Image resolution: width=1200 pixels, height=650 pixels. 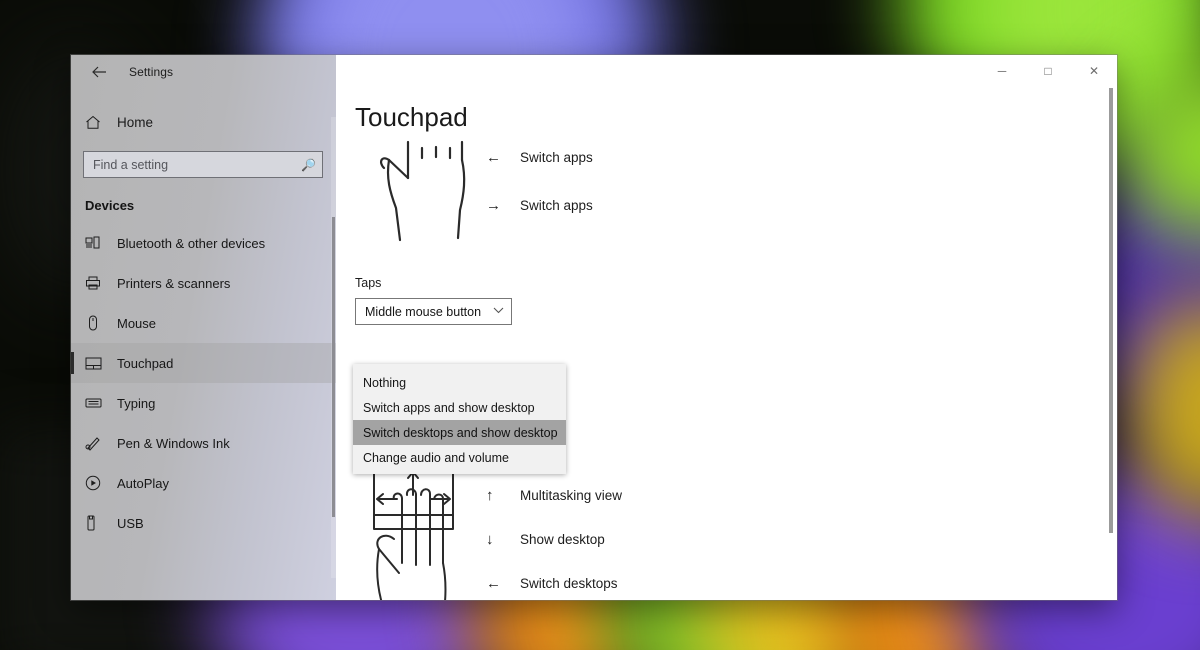 I want to click on gesture-label: Multitasking view, so click(x=571, y=495).